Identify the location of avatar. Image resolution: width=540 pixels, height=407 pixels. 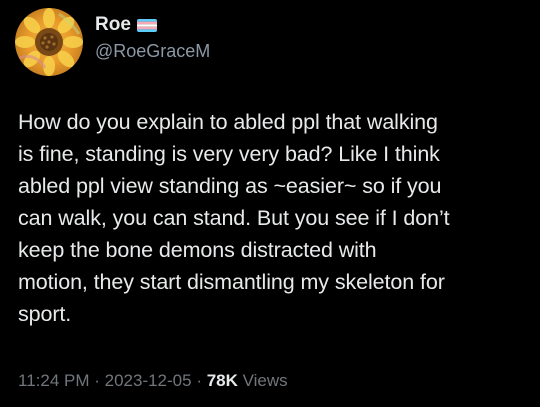
(49, 42).